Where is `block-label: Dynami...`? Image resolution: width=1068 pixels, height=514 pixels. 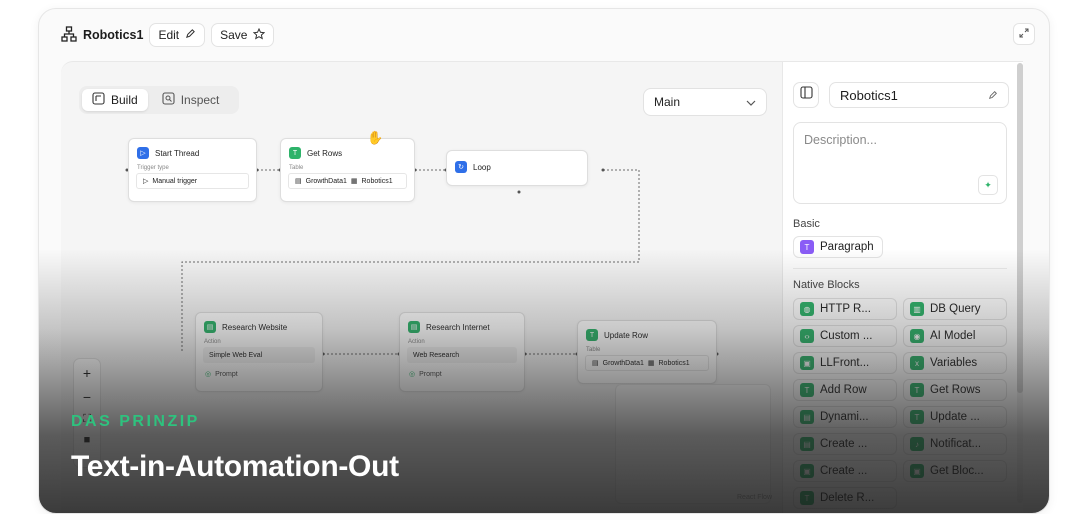 block-label: Dynami... is located at coordinates (844, 417).